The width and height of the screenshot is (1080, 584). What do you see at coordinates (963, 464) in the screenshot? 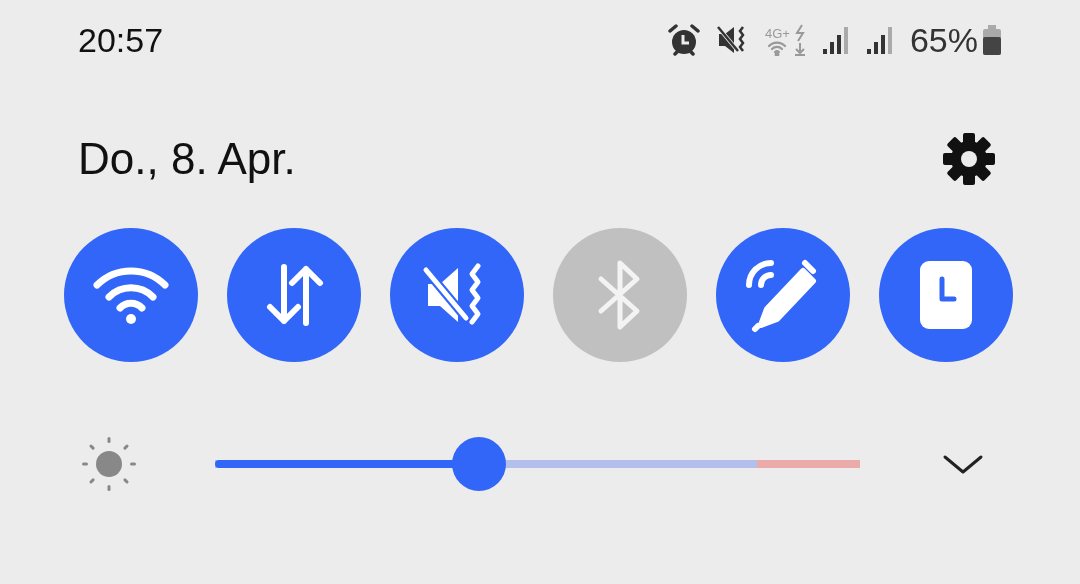
I see `chevron-down-icon` at bounding box center [963, 464].